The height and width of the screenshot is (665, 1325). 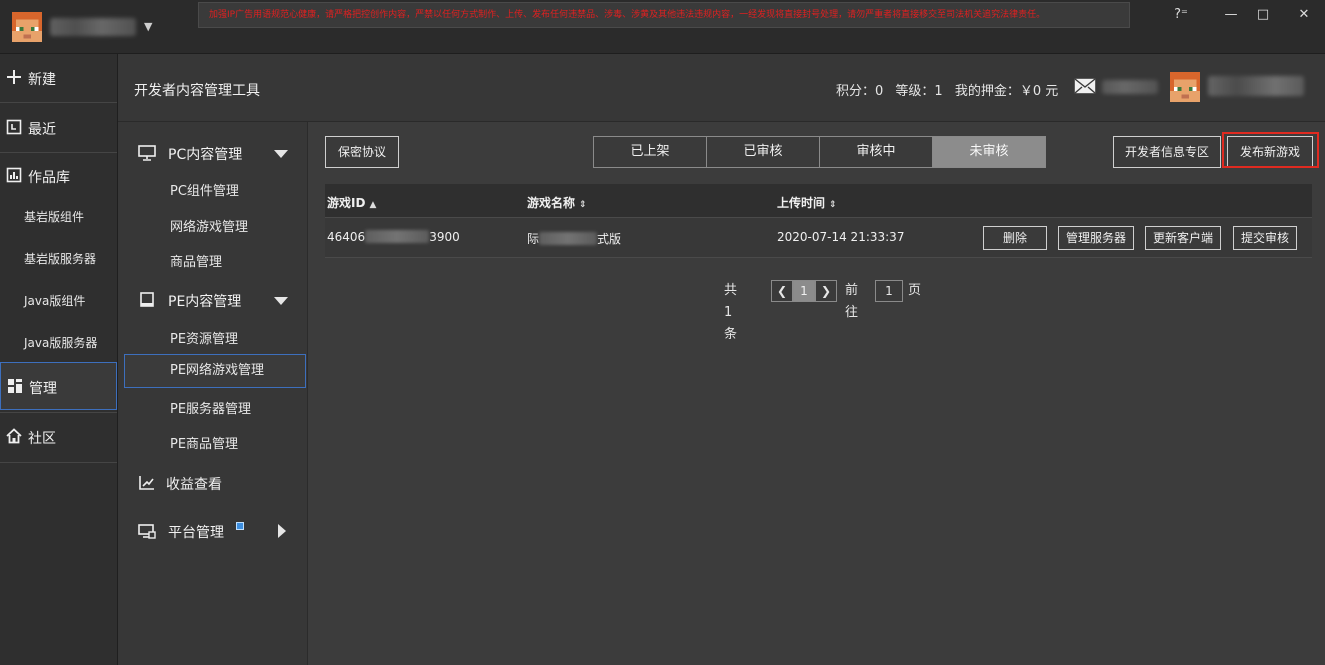 I want to click on income-label: 收益查看, so click(x=194, y=485).